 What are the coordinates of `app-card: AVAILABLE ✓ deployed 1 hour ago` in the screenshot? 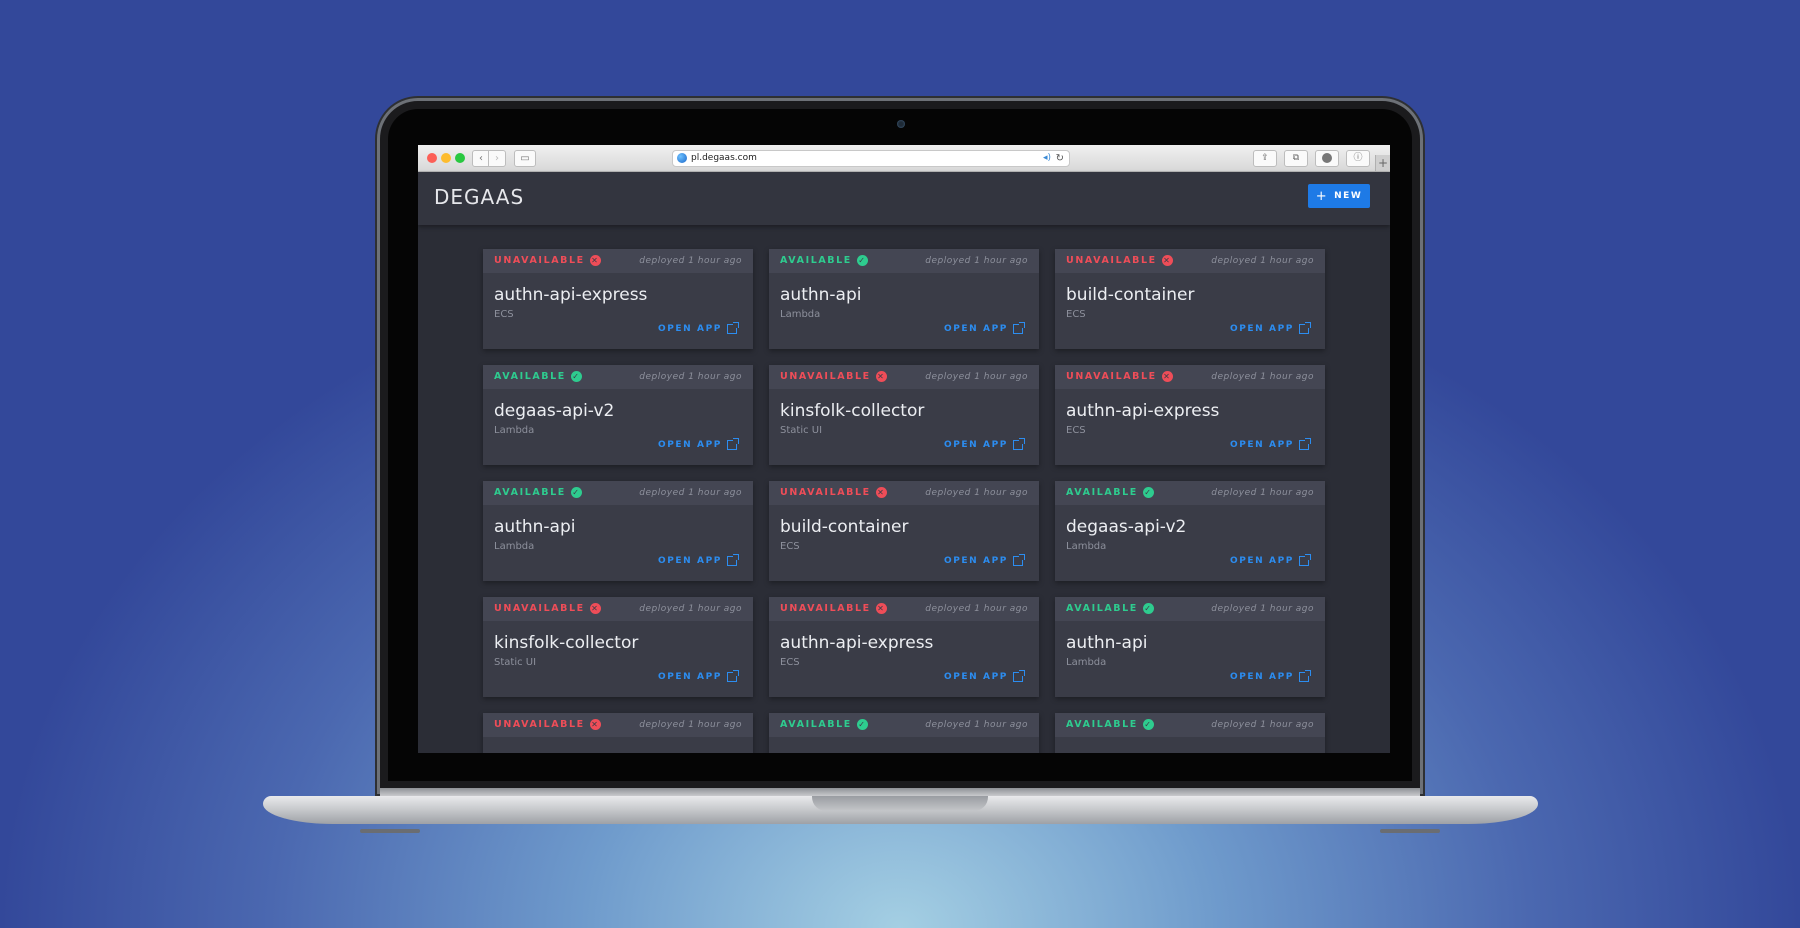 It's located at (904, 733).